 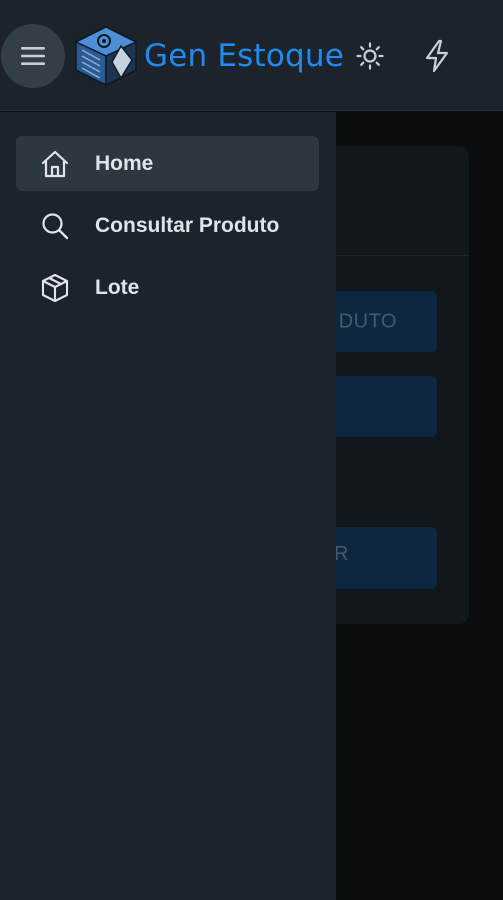 What do you see at coordinates (167, 287) in the screenshot?
I see `drawer-item-lote: Lote` at bounding box center [167, 287].